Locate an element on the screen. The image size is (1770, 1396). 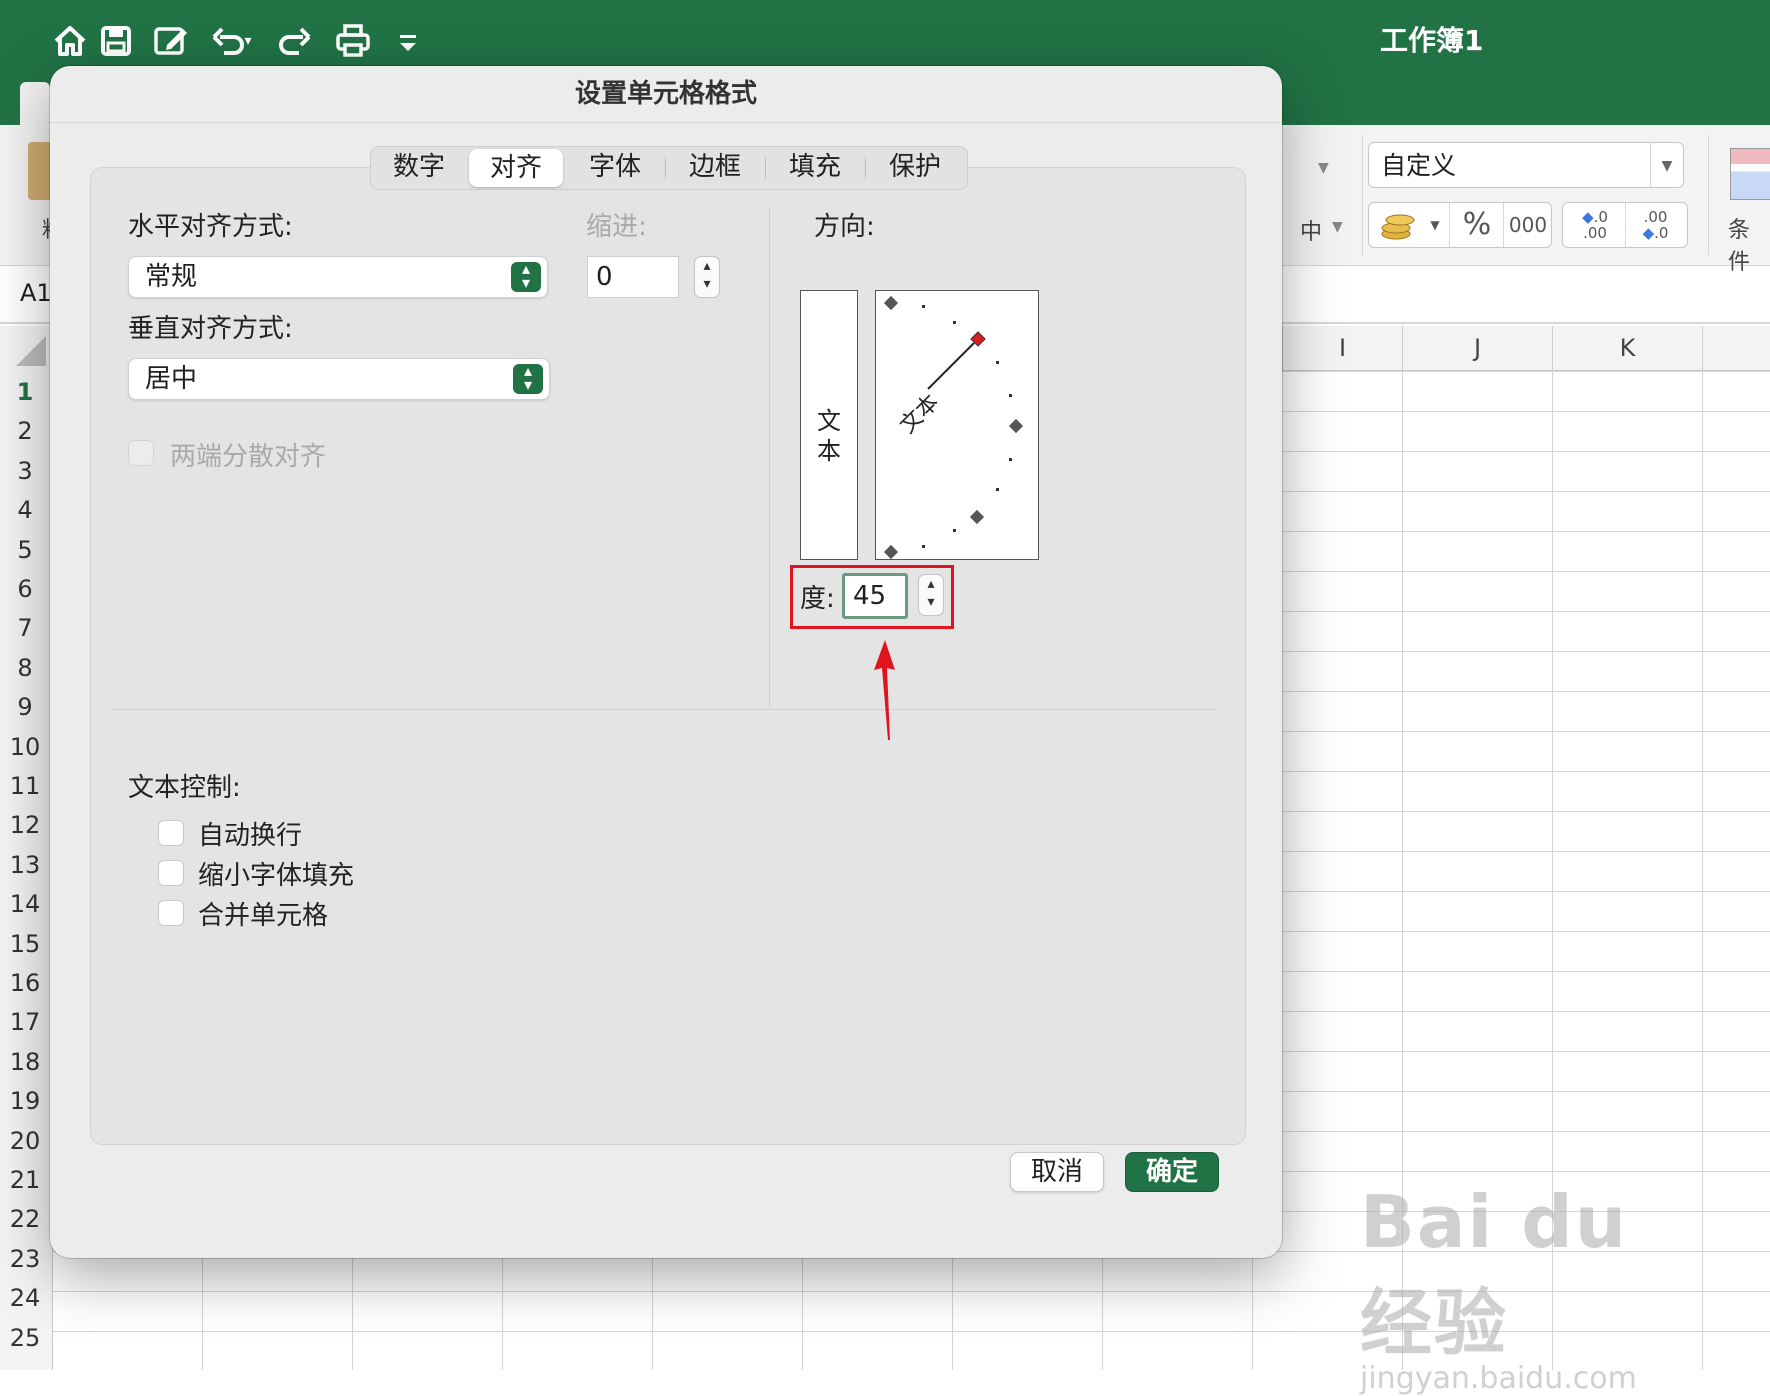
tab-alignment: 对齐 is located at coordinates (516, 168).